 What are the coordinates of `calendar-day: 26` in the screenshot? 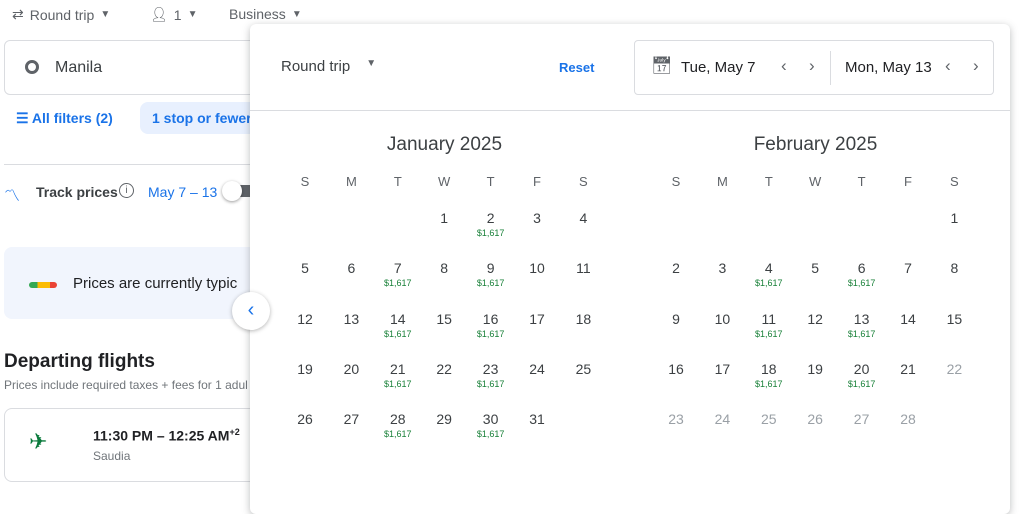 It's located at (305, 419).